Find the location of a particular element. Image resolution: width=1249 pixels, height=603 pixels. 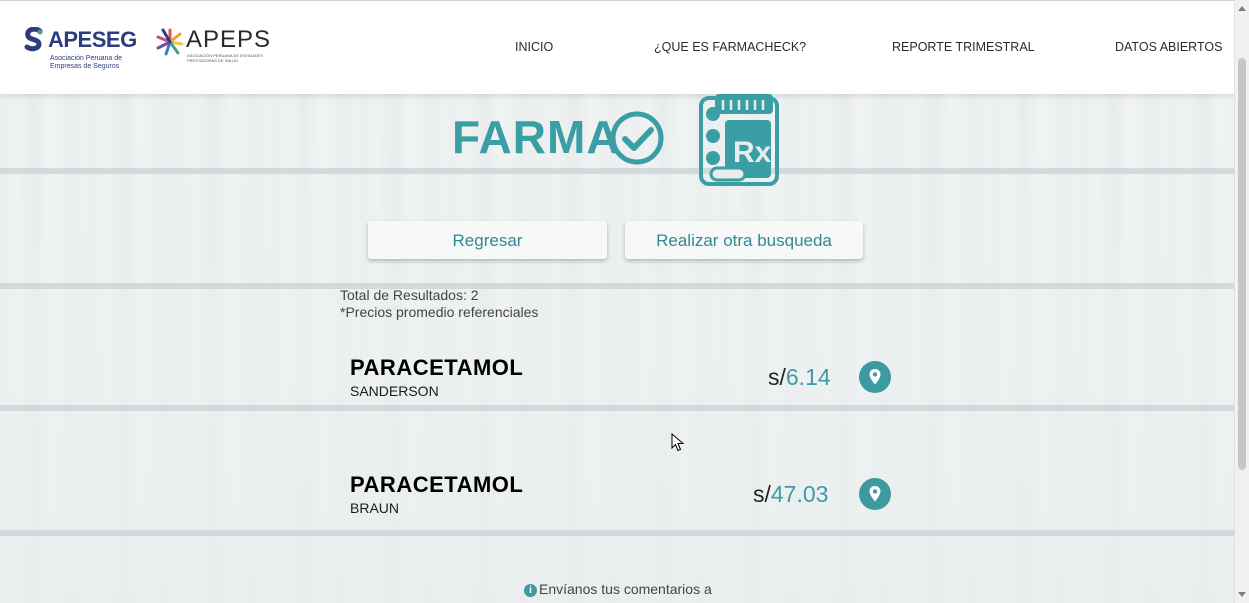

mouse-cursor-icon is located at coordinates (678, 442).